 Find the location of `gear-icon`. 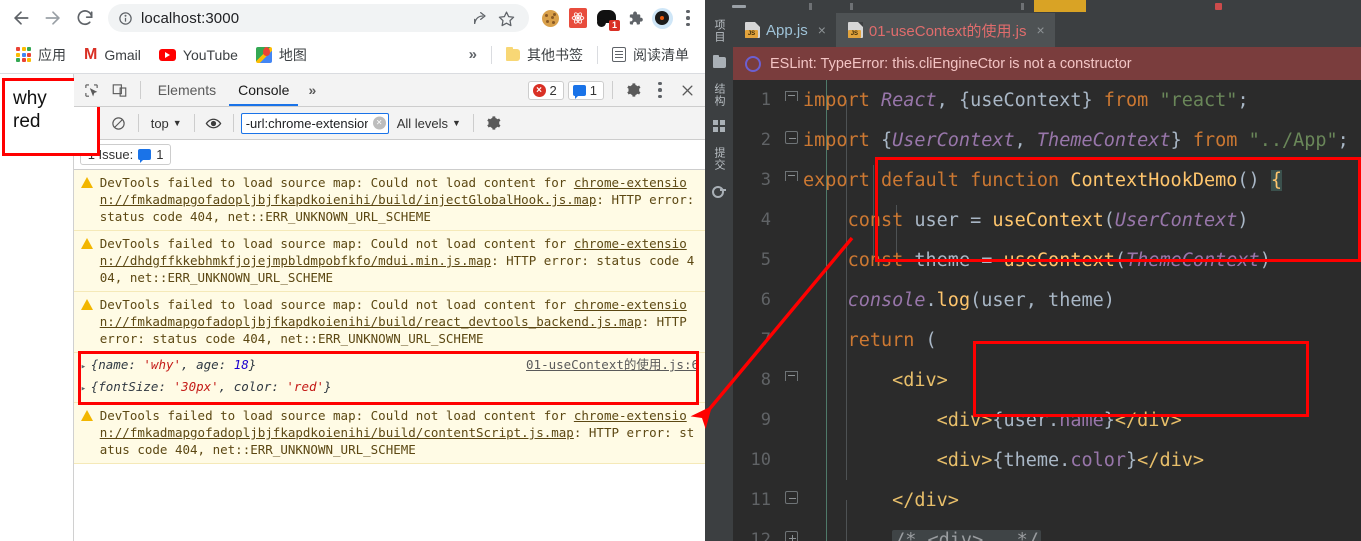

gear-icon is located at coordinates (633, 90).